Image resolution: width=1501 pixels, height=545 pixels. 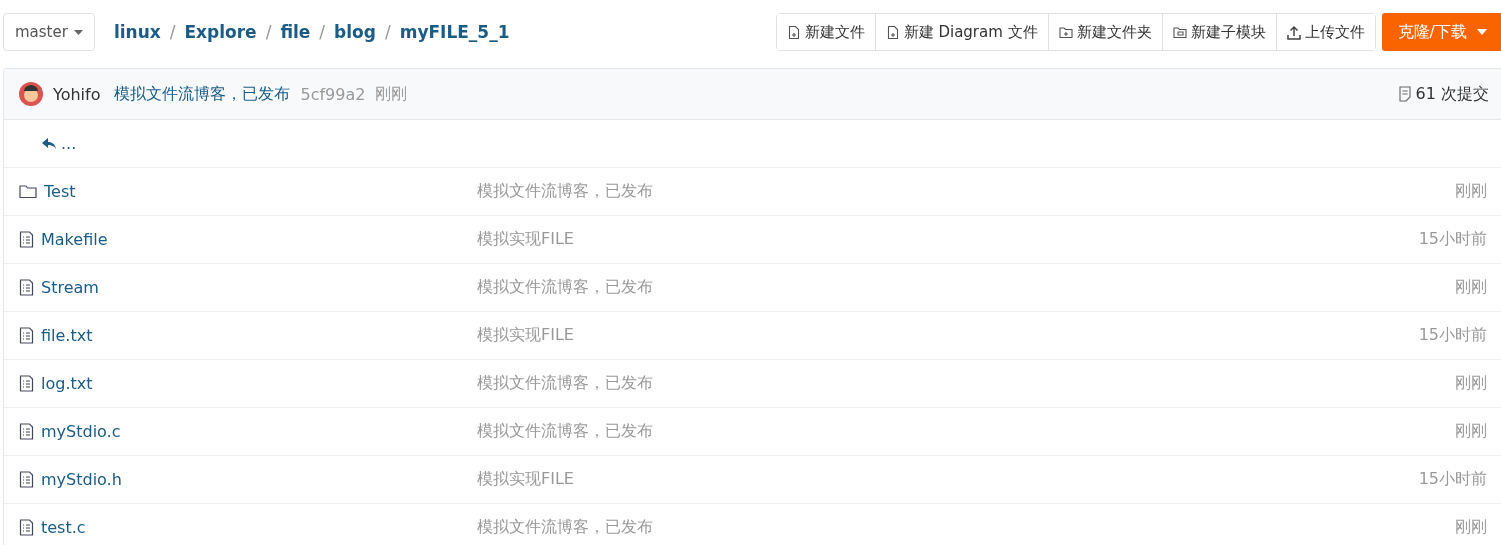 What do you see at coordinates (295, 32) in the screenshot?
I see `breadcrumb-link: file` at bounding box center [295, 32].